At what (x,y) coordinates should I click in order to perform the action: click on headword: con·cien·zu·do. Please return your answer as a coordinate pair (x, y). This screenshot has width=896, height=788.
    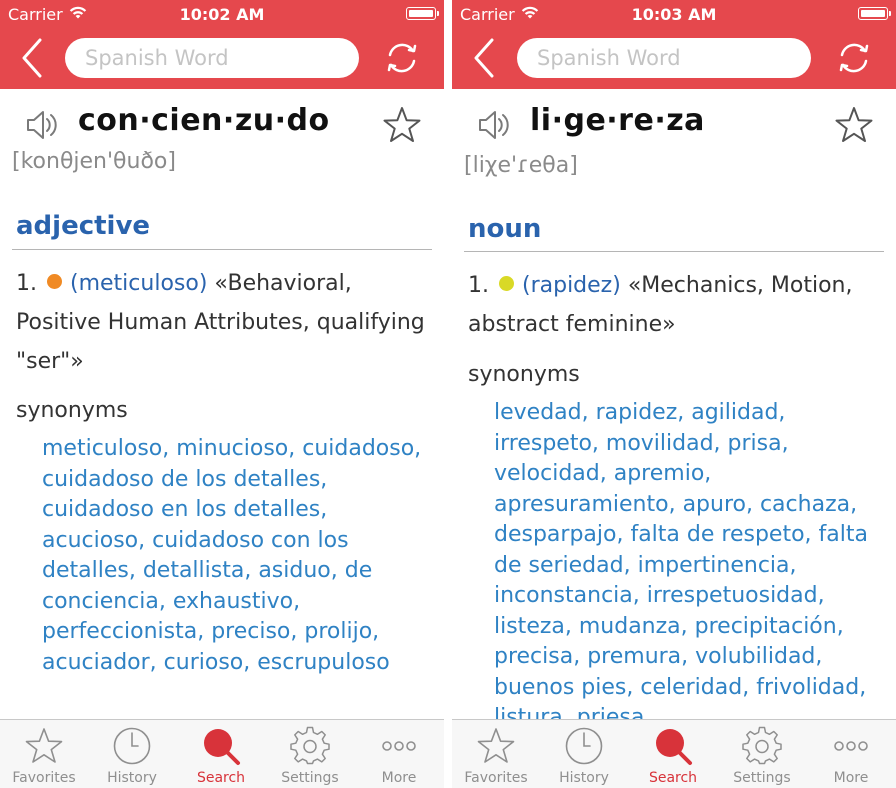
    Looking at the image, I should click on (204, 120).